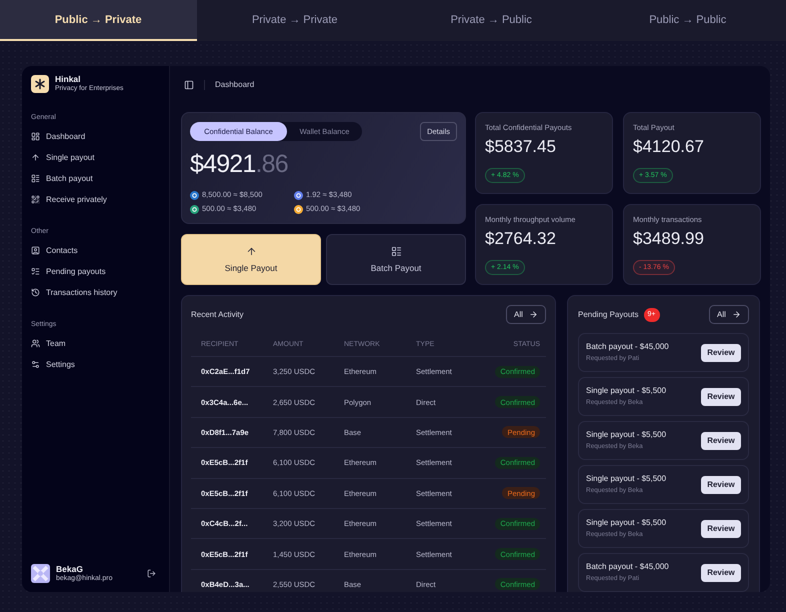 The height and width of the screenshot is (612, 786). I want to click on logout-icon, so click(151, 573).